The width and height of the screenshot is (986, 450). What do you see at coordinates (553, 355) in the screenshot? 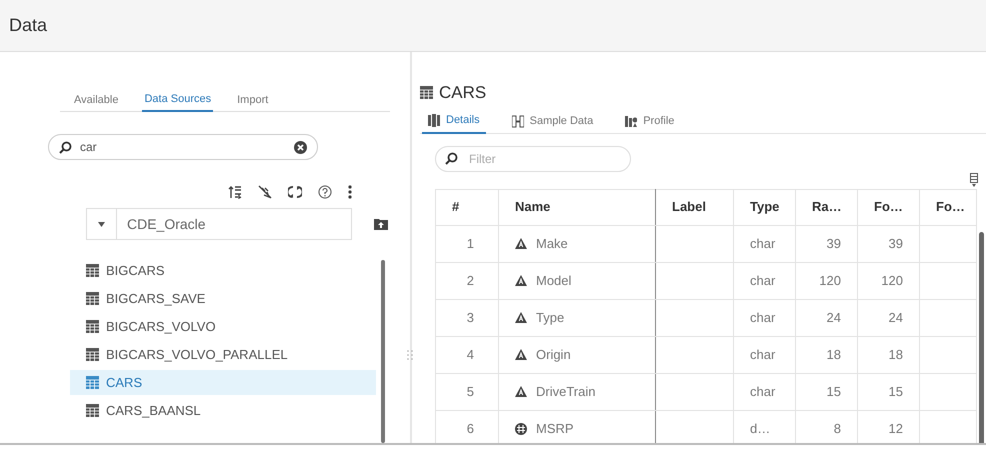
I see `column-name: Origin` at bounding box center [553, 355].